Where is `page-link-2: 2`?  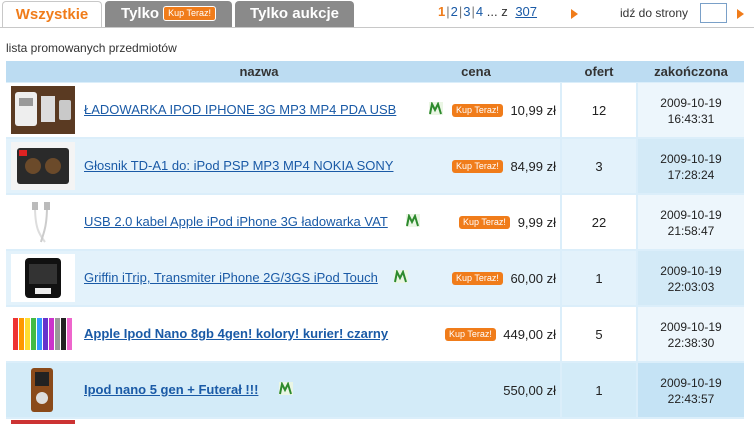
page-link-2: 2 is located at coordinates (454, 11).